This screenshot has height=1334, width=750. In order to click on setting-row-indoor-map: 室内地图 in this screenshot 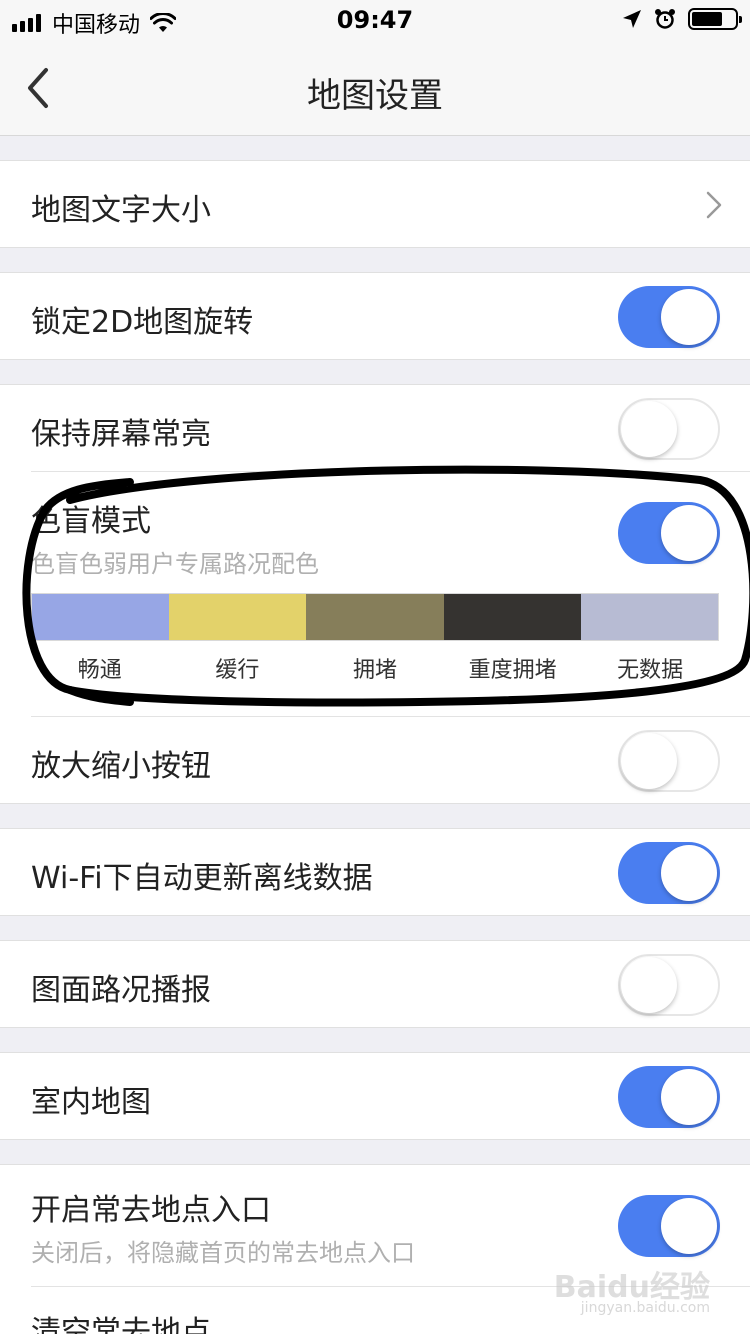, I will do `click(375, 1096)`.